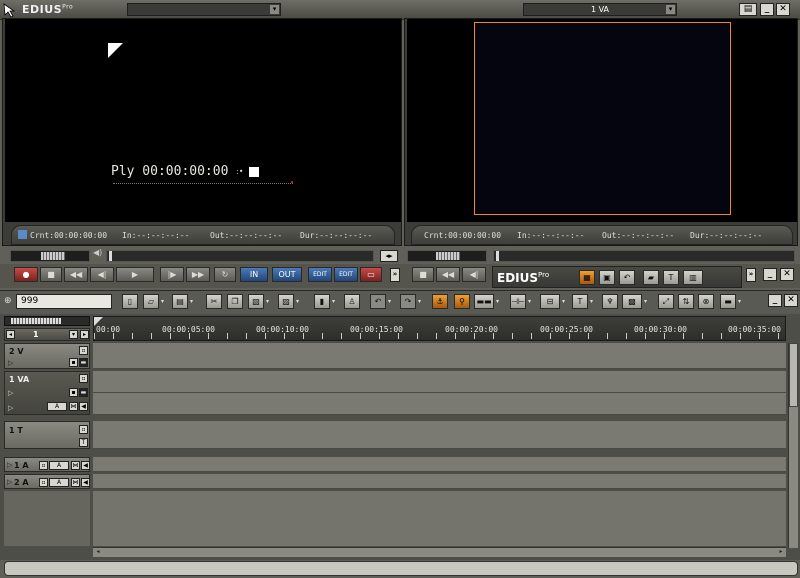  Describe the element at coordinates (75, 482) in the screenshot. I see `waveform-icon: ⋈` at that location.